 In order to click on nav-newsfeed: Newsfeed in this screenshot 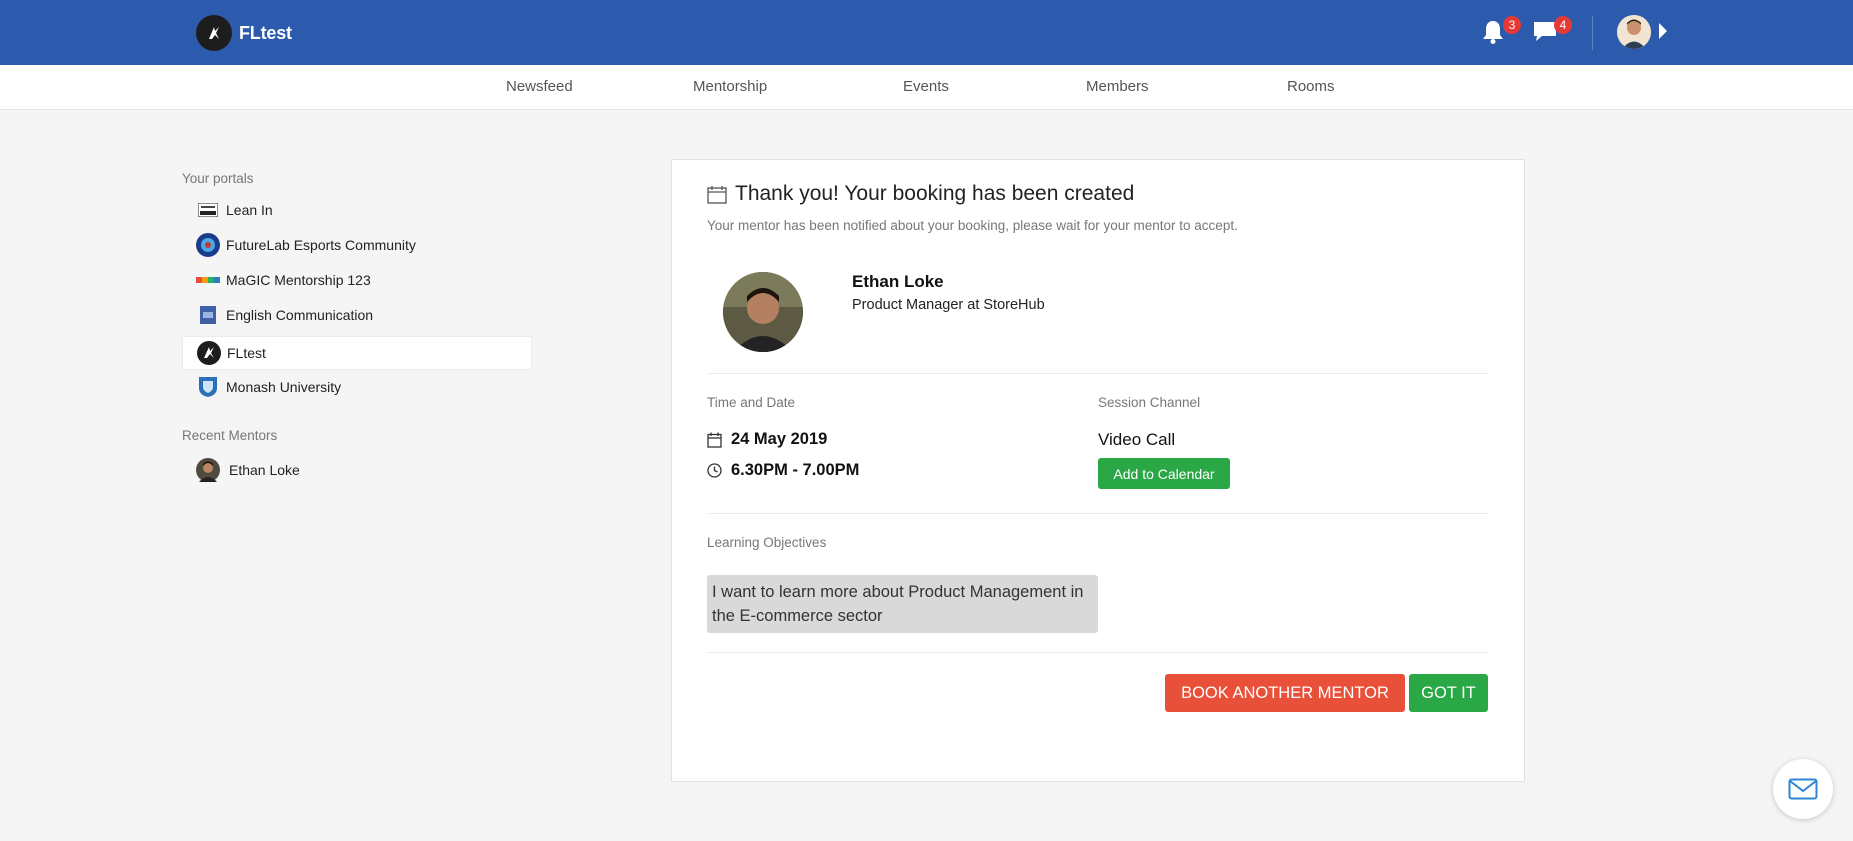, I will do `click(539, 86)`.